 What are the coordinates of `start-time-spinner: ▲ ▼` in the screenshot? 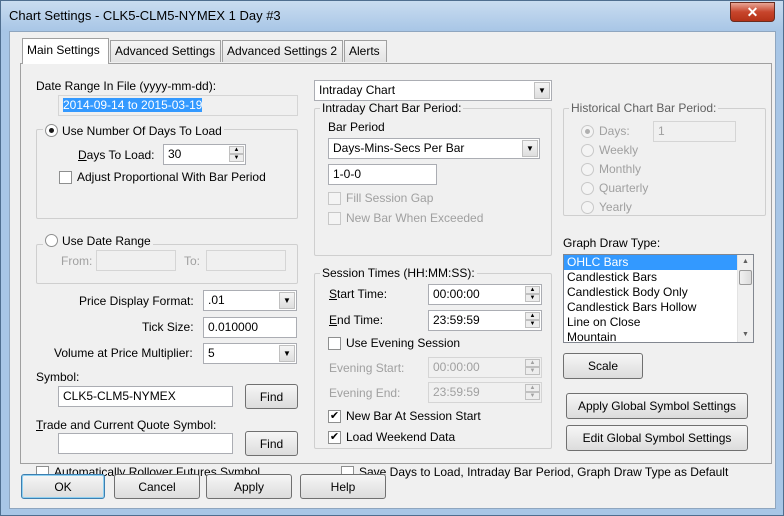 It's located at (532, 294).